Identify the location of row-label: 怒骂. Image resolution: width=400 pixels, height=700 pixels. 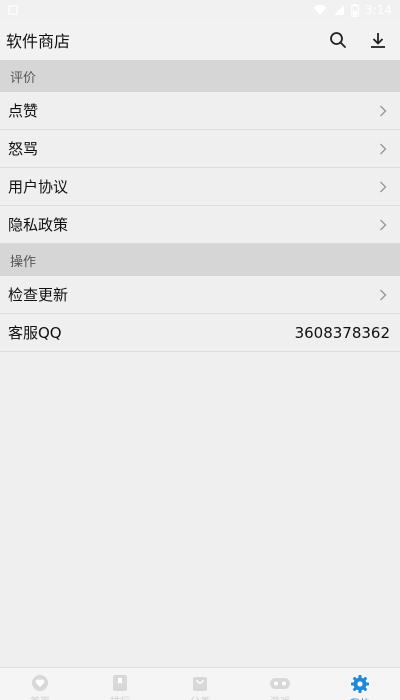
(23, 149).